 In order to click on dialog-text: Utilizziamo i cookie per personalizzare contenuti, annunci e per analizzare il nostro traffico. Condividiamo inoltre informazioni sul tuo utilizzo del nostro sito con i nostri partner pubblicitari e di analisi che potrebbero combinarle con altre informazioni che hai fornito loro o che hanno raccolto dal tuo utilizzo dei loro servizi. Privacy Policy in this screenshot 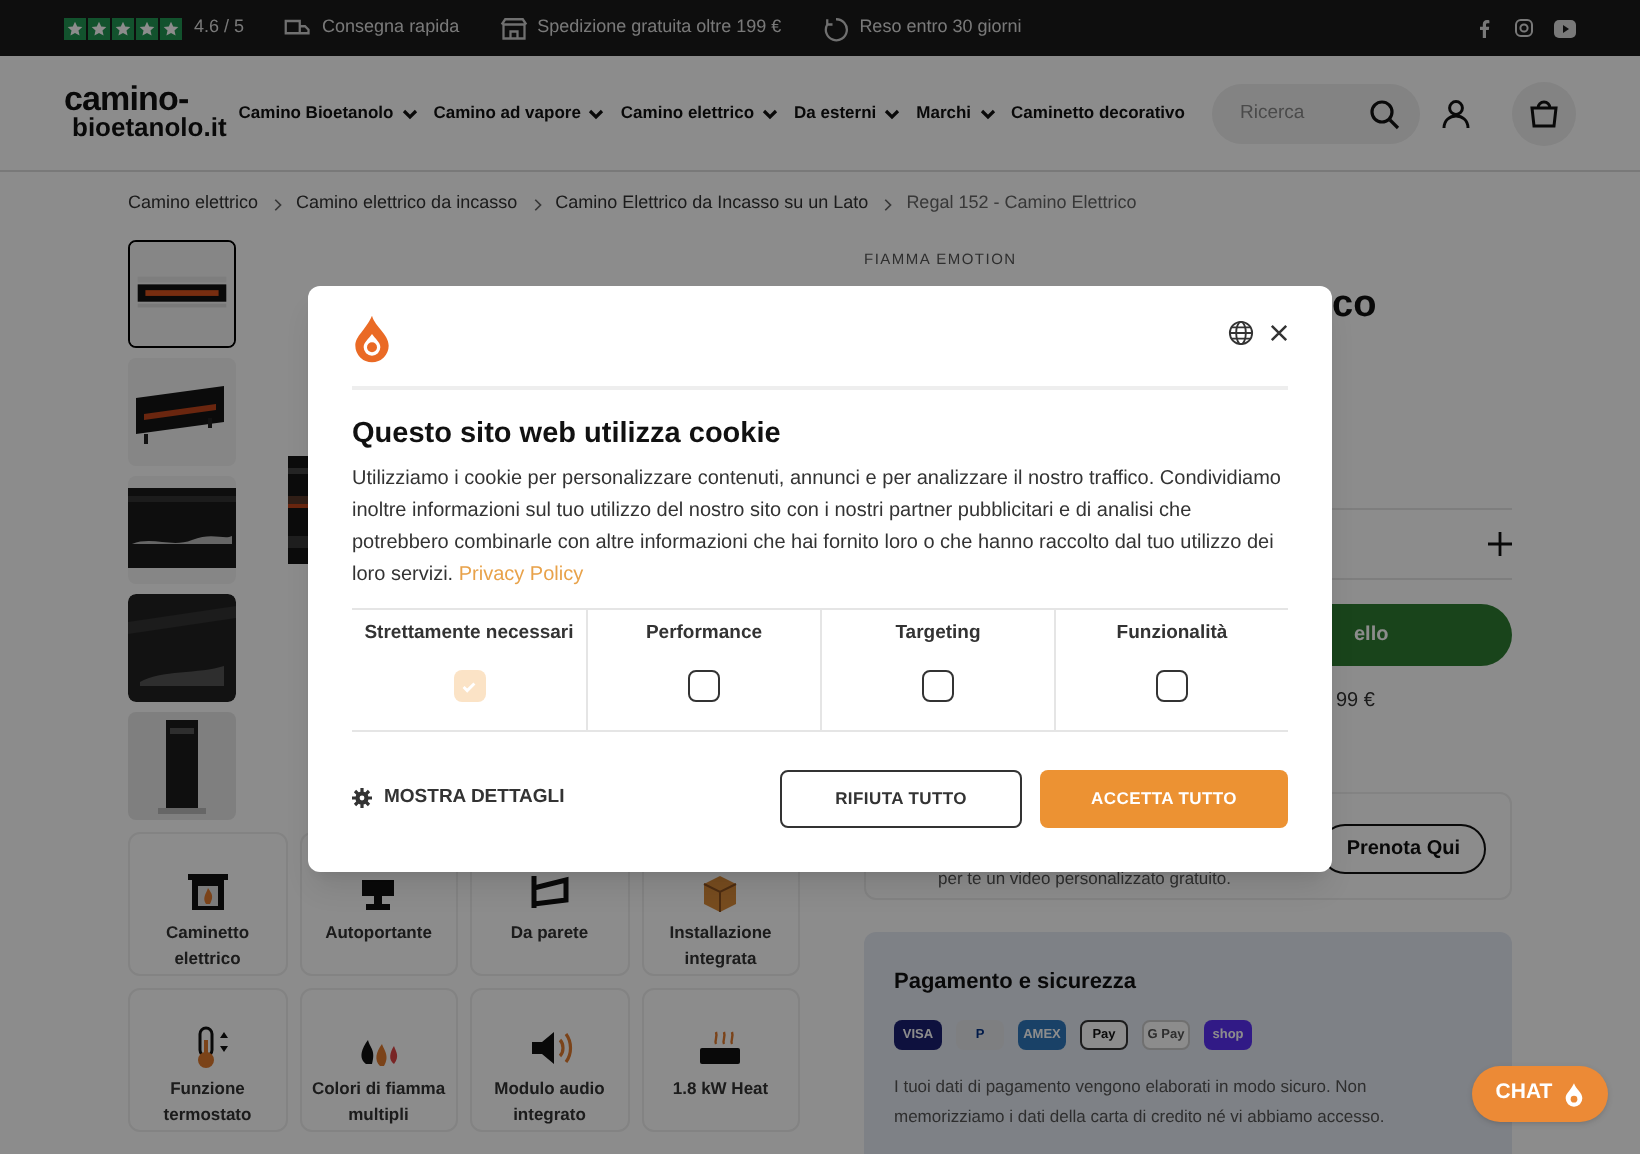, I will do `click(817, 527)`.